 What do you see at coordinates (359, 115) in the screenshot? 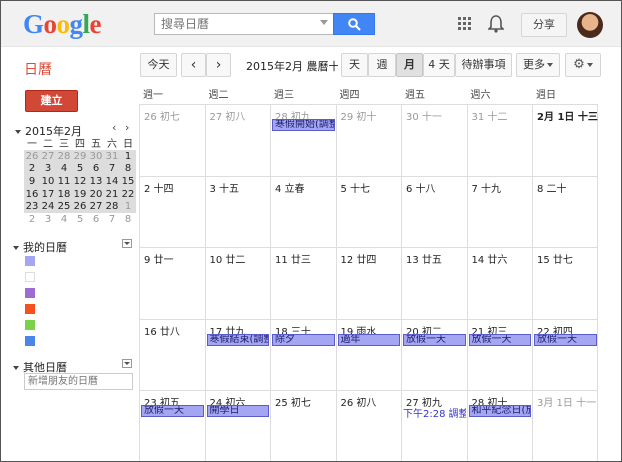
I see `day-number: 29 初十` at bounding box center [359, 115].